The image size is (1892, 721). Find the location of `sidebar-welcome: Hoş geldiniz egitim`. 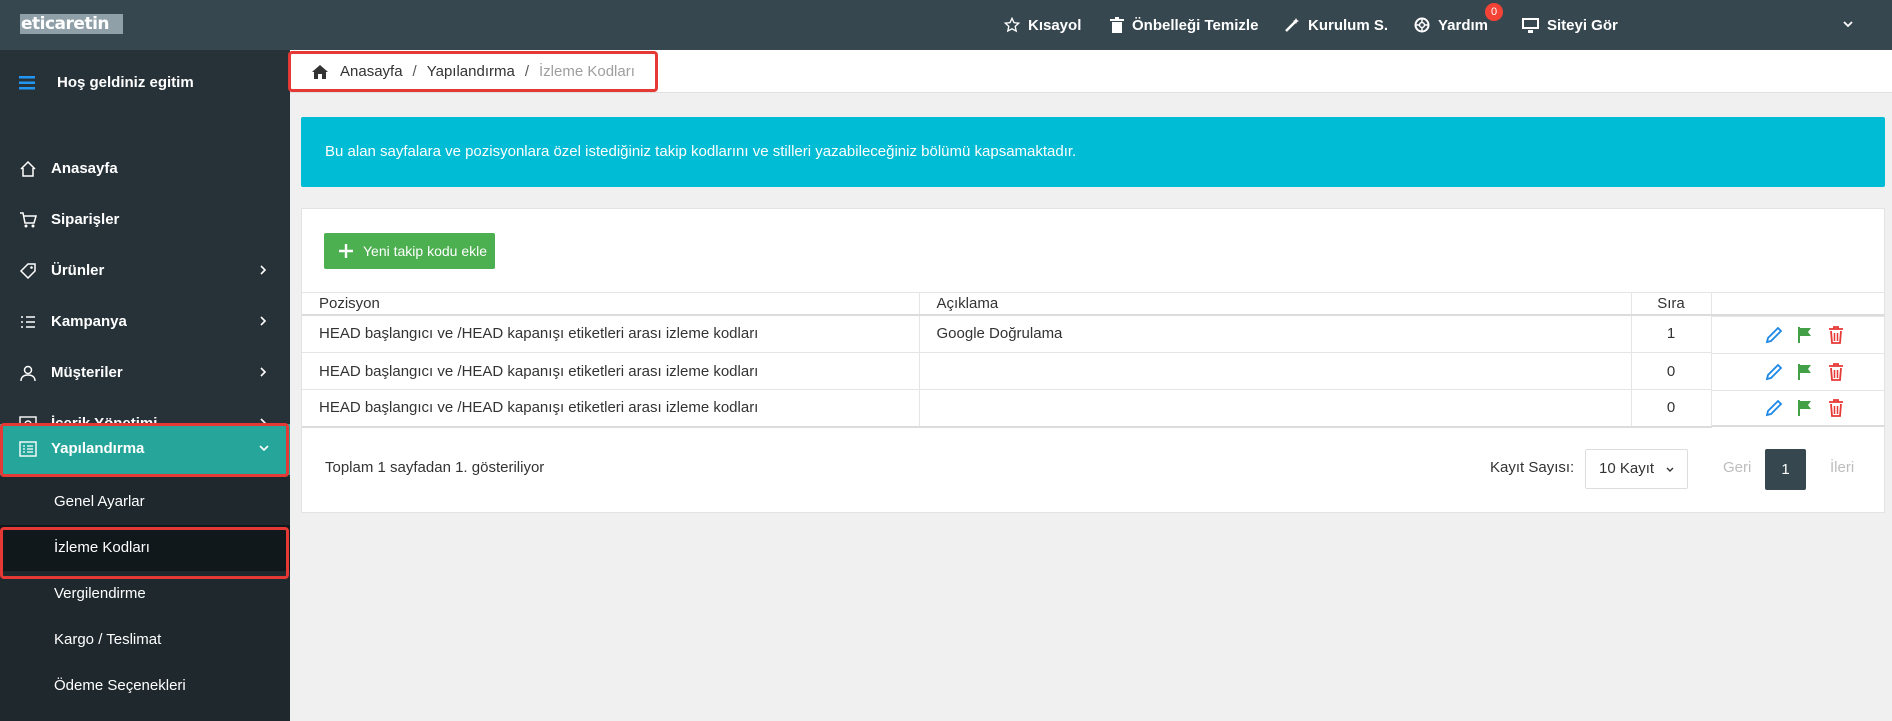

sidebar-welcome: Hoş geldiniz egitim is located at coordinates (145, 84).